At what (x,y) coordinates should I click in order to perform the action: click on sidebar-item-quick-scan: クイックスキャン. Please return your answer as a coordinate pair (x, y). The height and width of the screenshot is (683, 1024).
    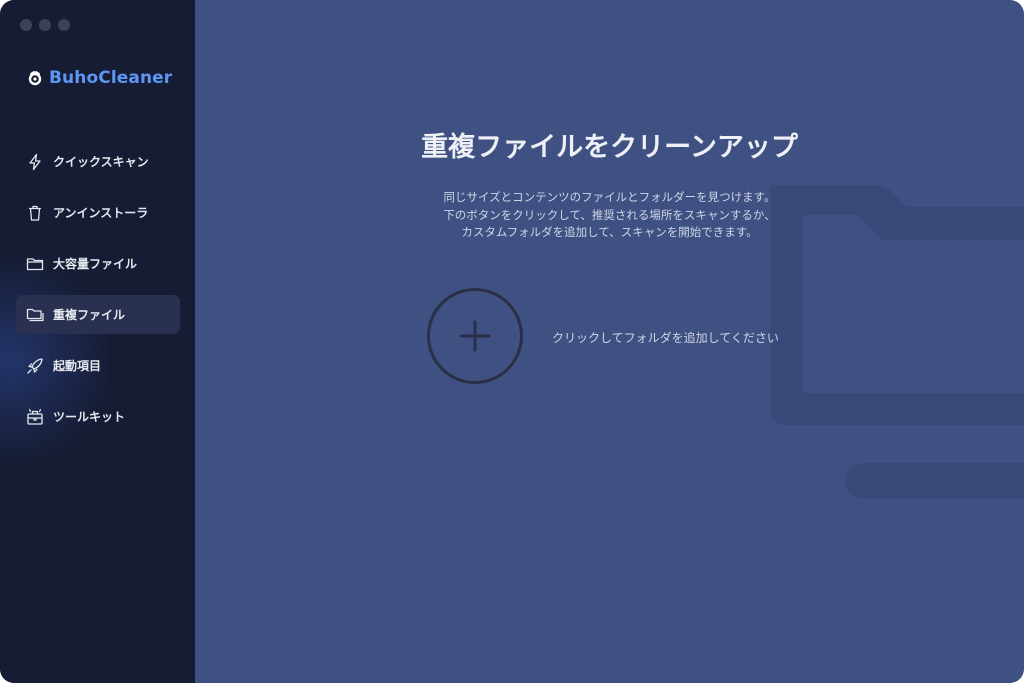
    Looking at the image, I should click on (98, 161).